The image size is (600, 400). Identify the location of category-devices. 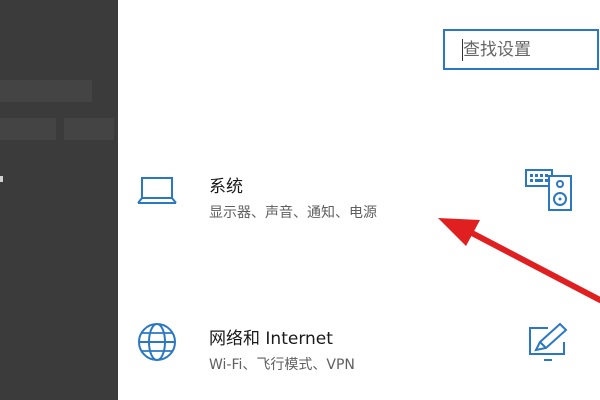
(562, 192).